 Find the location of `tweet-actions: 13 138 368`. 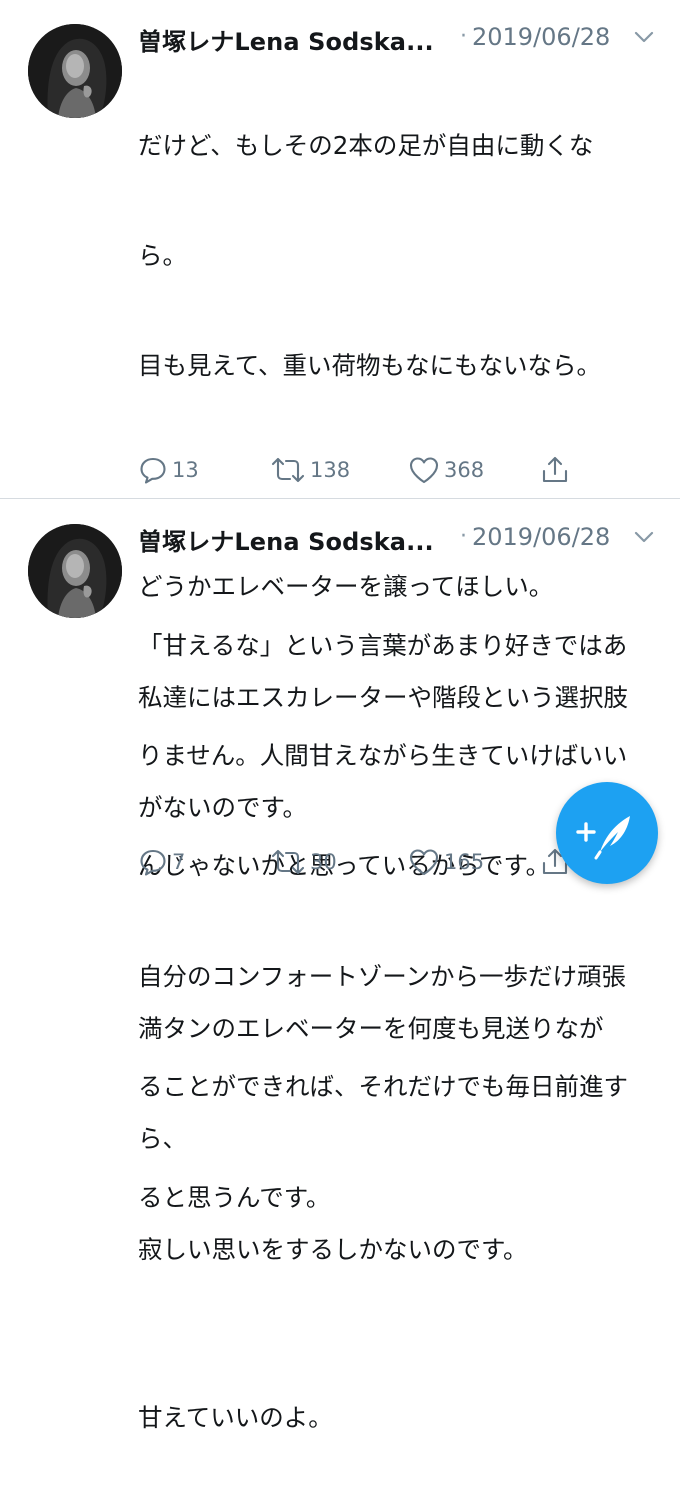

tweet-actions: 13 138 368 is located at coordinates (398, 470).